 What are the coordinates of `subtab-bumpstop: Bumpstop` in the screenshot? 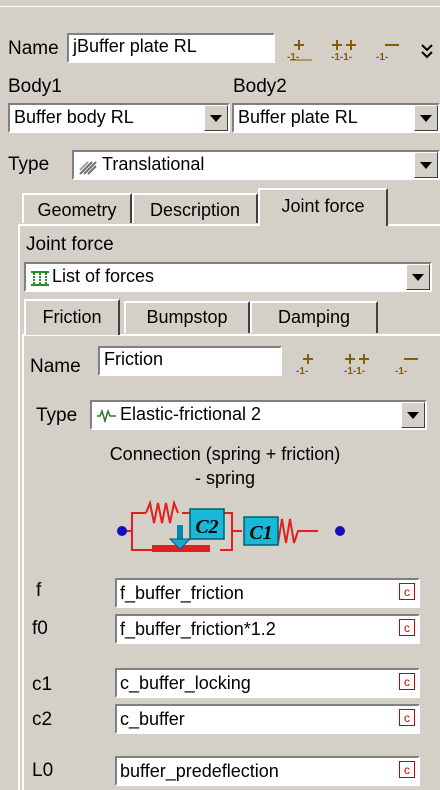 It's located at (187, 317).